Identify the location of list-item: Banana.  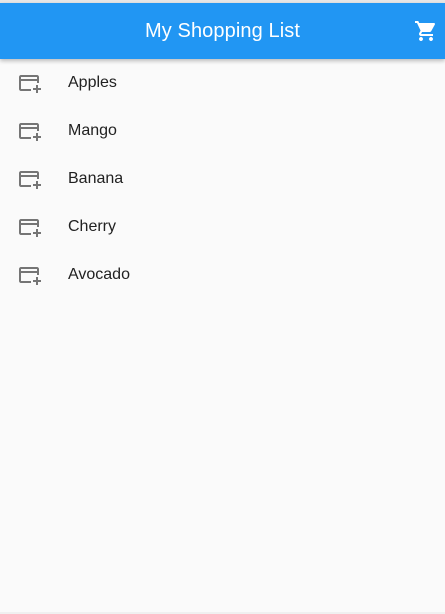
(222, 179).